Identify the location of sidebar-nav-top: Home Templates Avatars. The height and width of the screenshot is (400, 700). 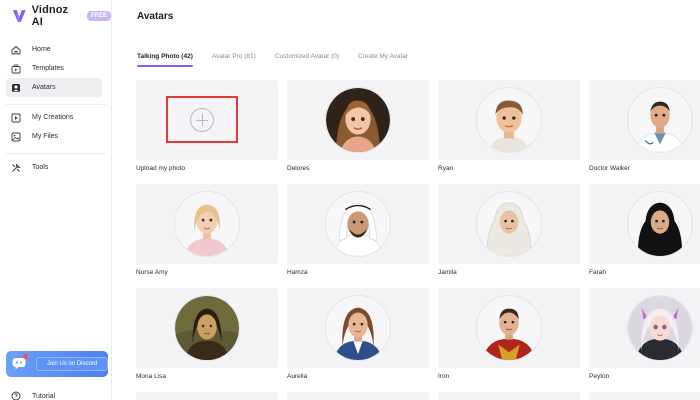
(54, 68).